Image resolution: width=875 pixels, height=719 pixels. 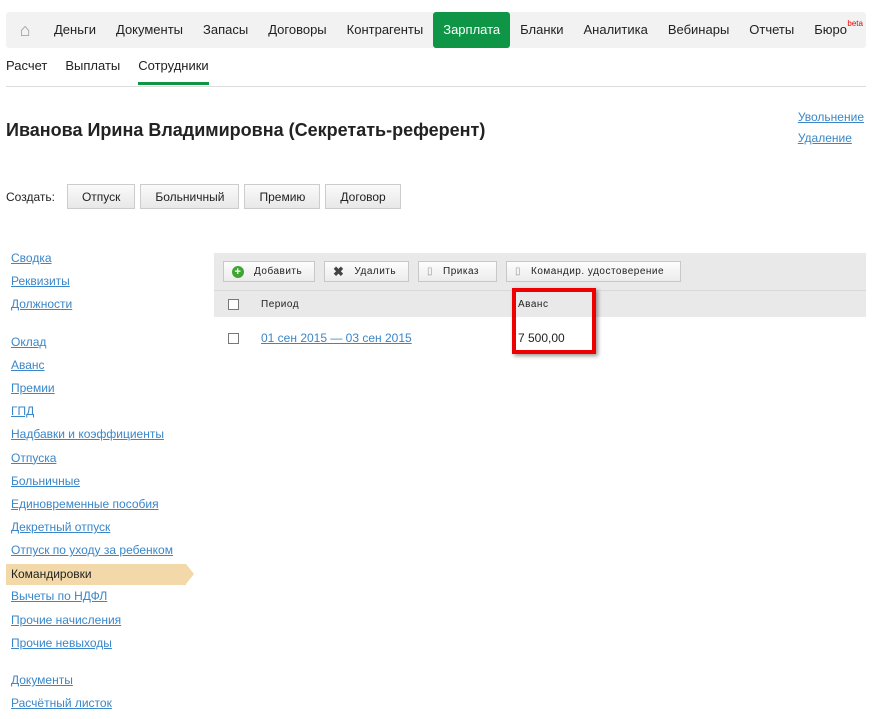 I want to click on plus-icon: +, so click(x=238, y=271).